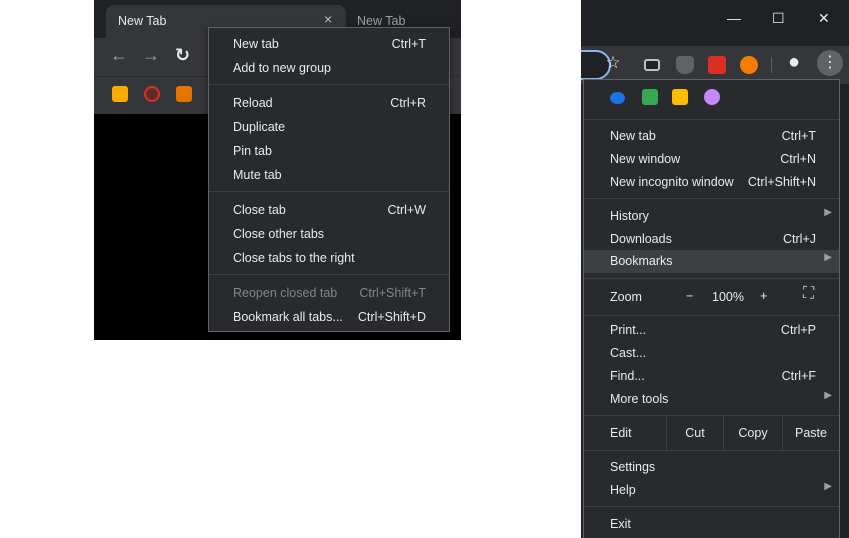 The width and height of the screenshot is (849, 538). I want to click on zoom-level: 100%, so click(728, 297).